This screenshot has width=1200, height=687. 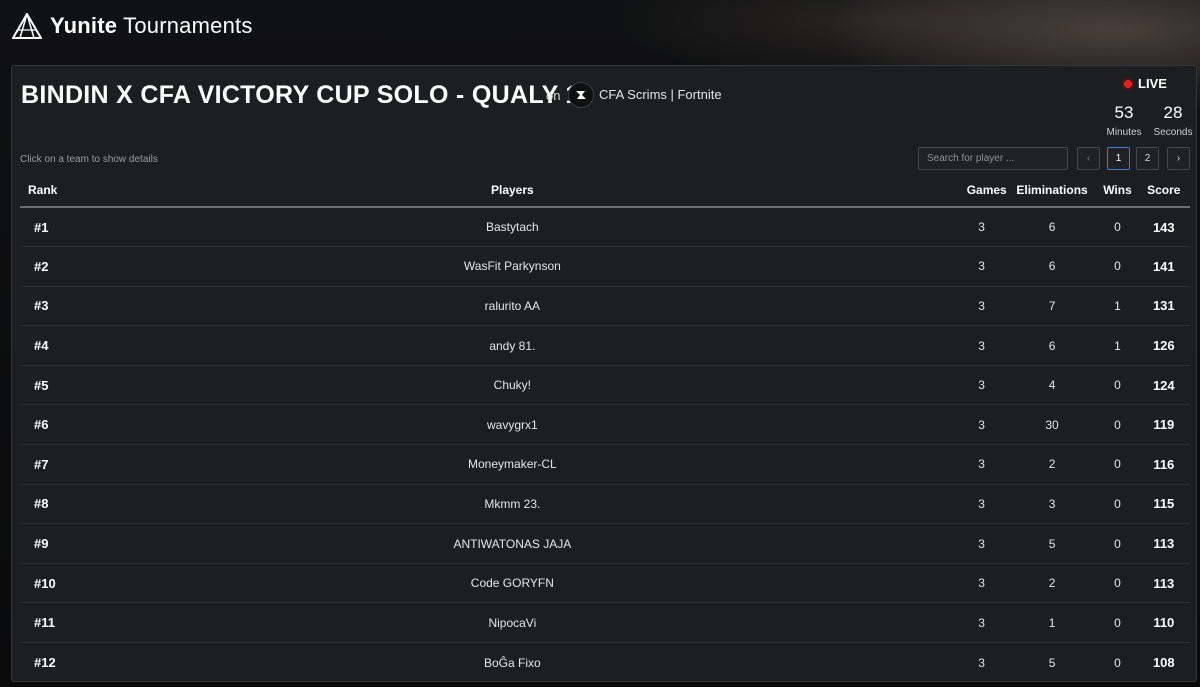 What do you see at coordinates (44, 623) in the screenshot?
I see `rank-cell: #11` at bounding box center [44, 623].